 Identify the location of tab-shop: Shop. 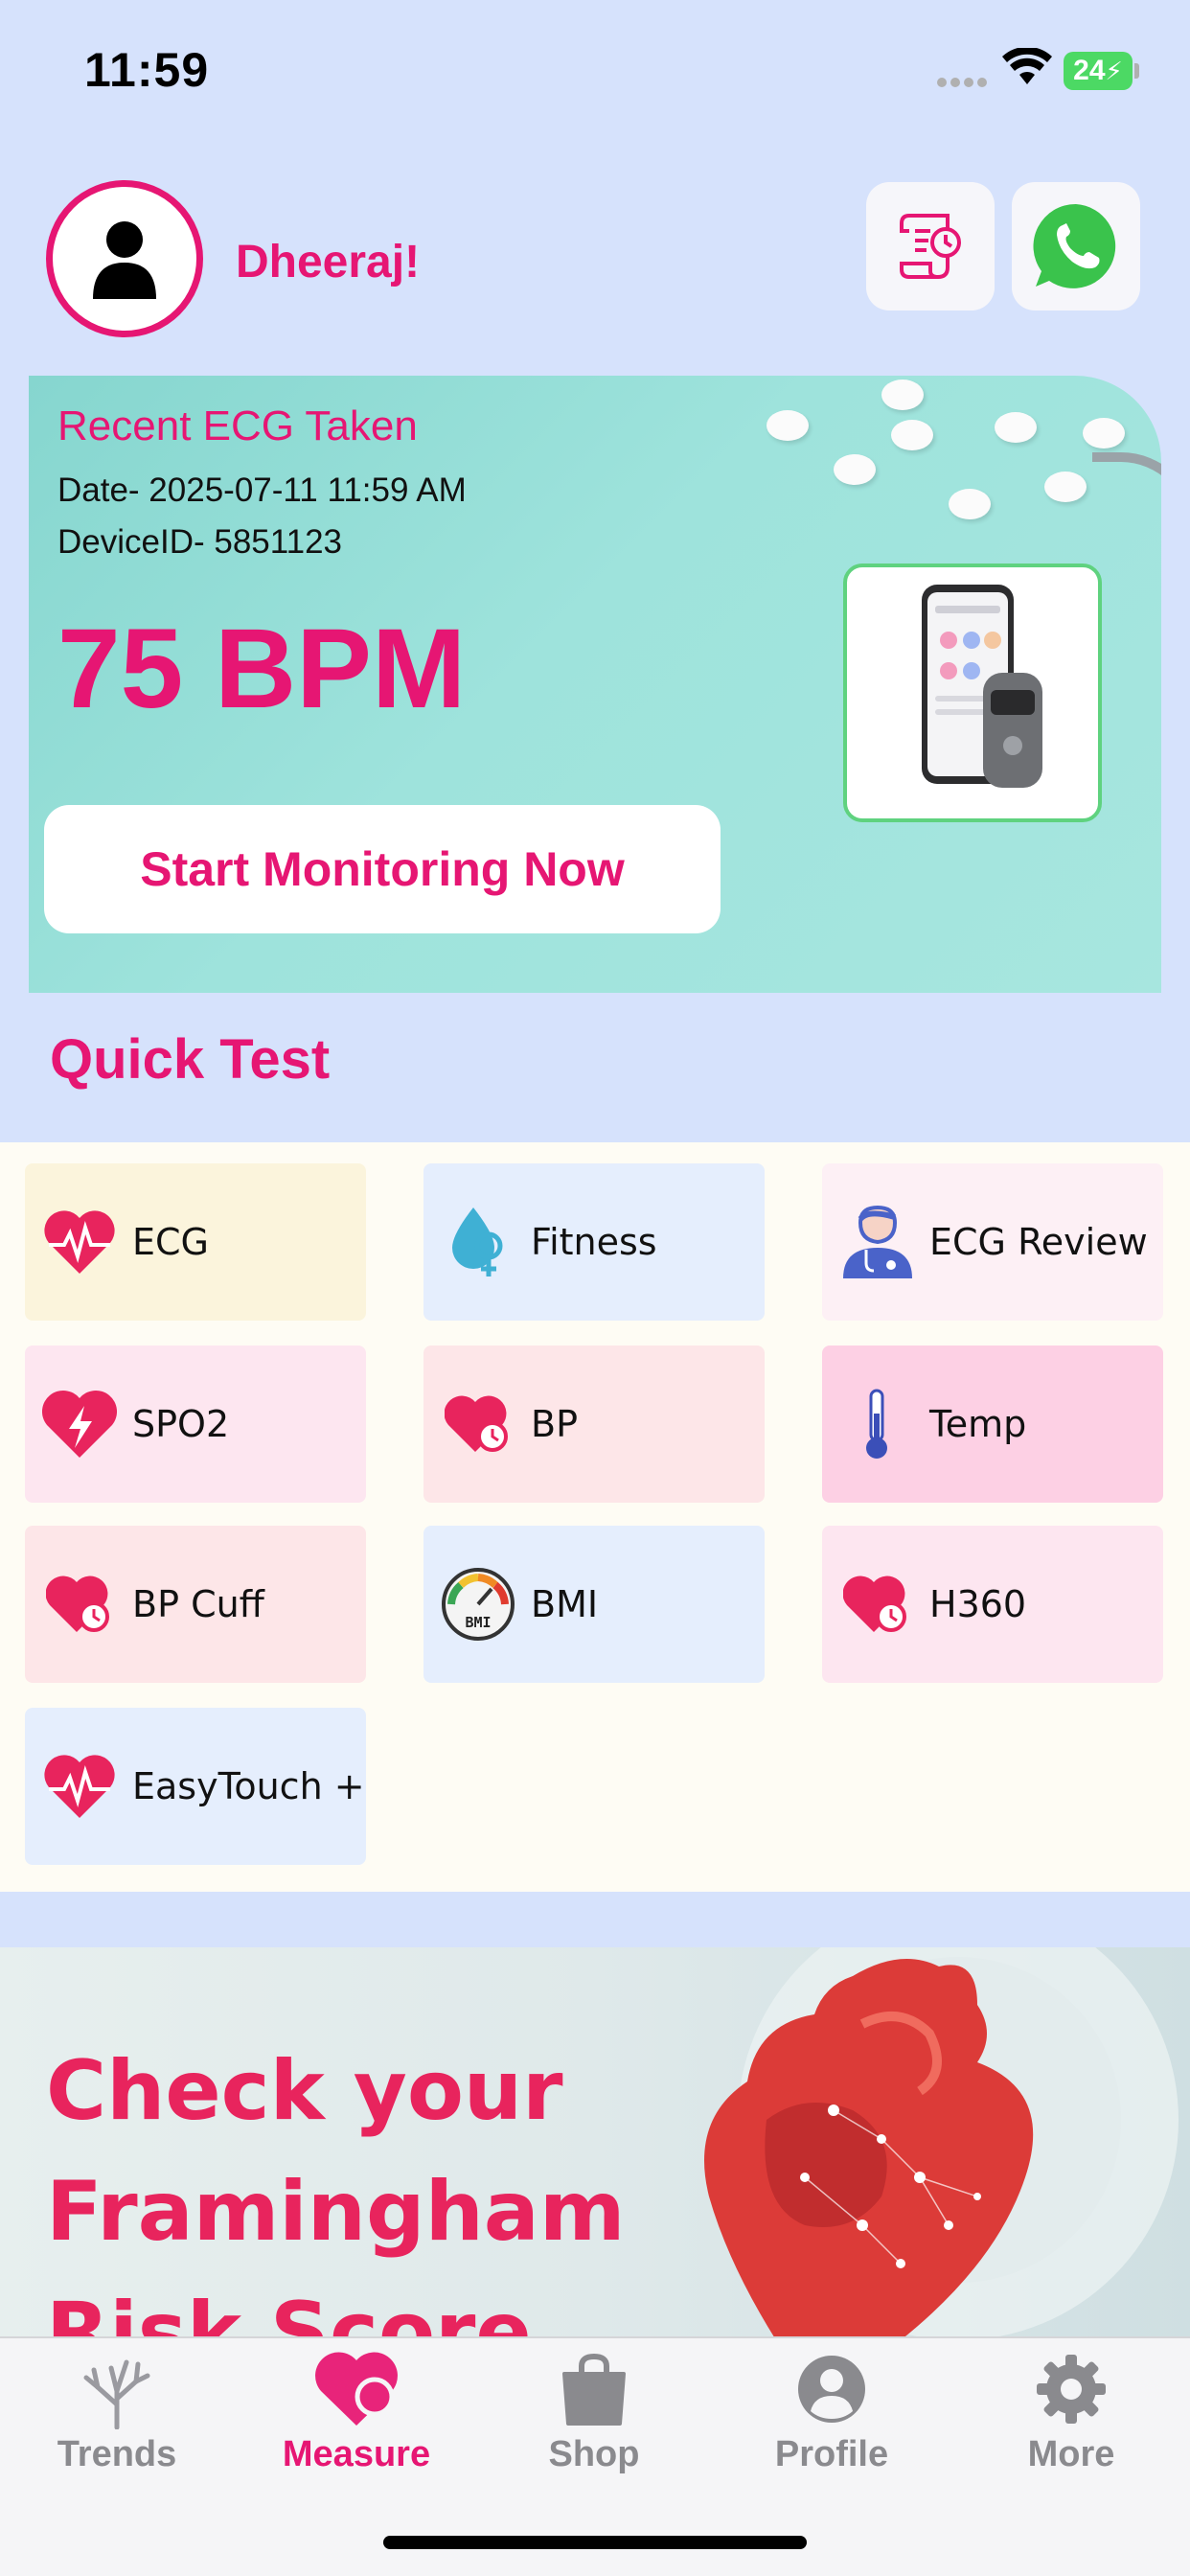
(594, 2418).